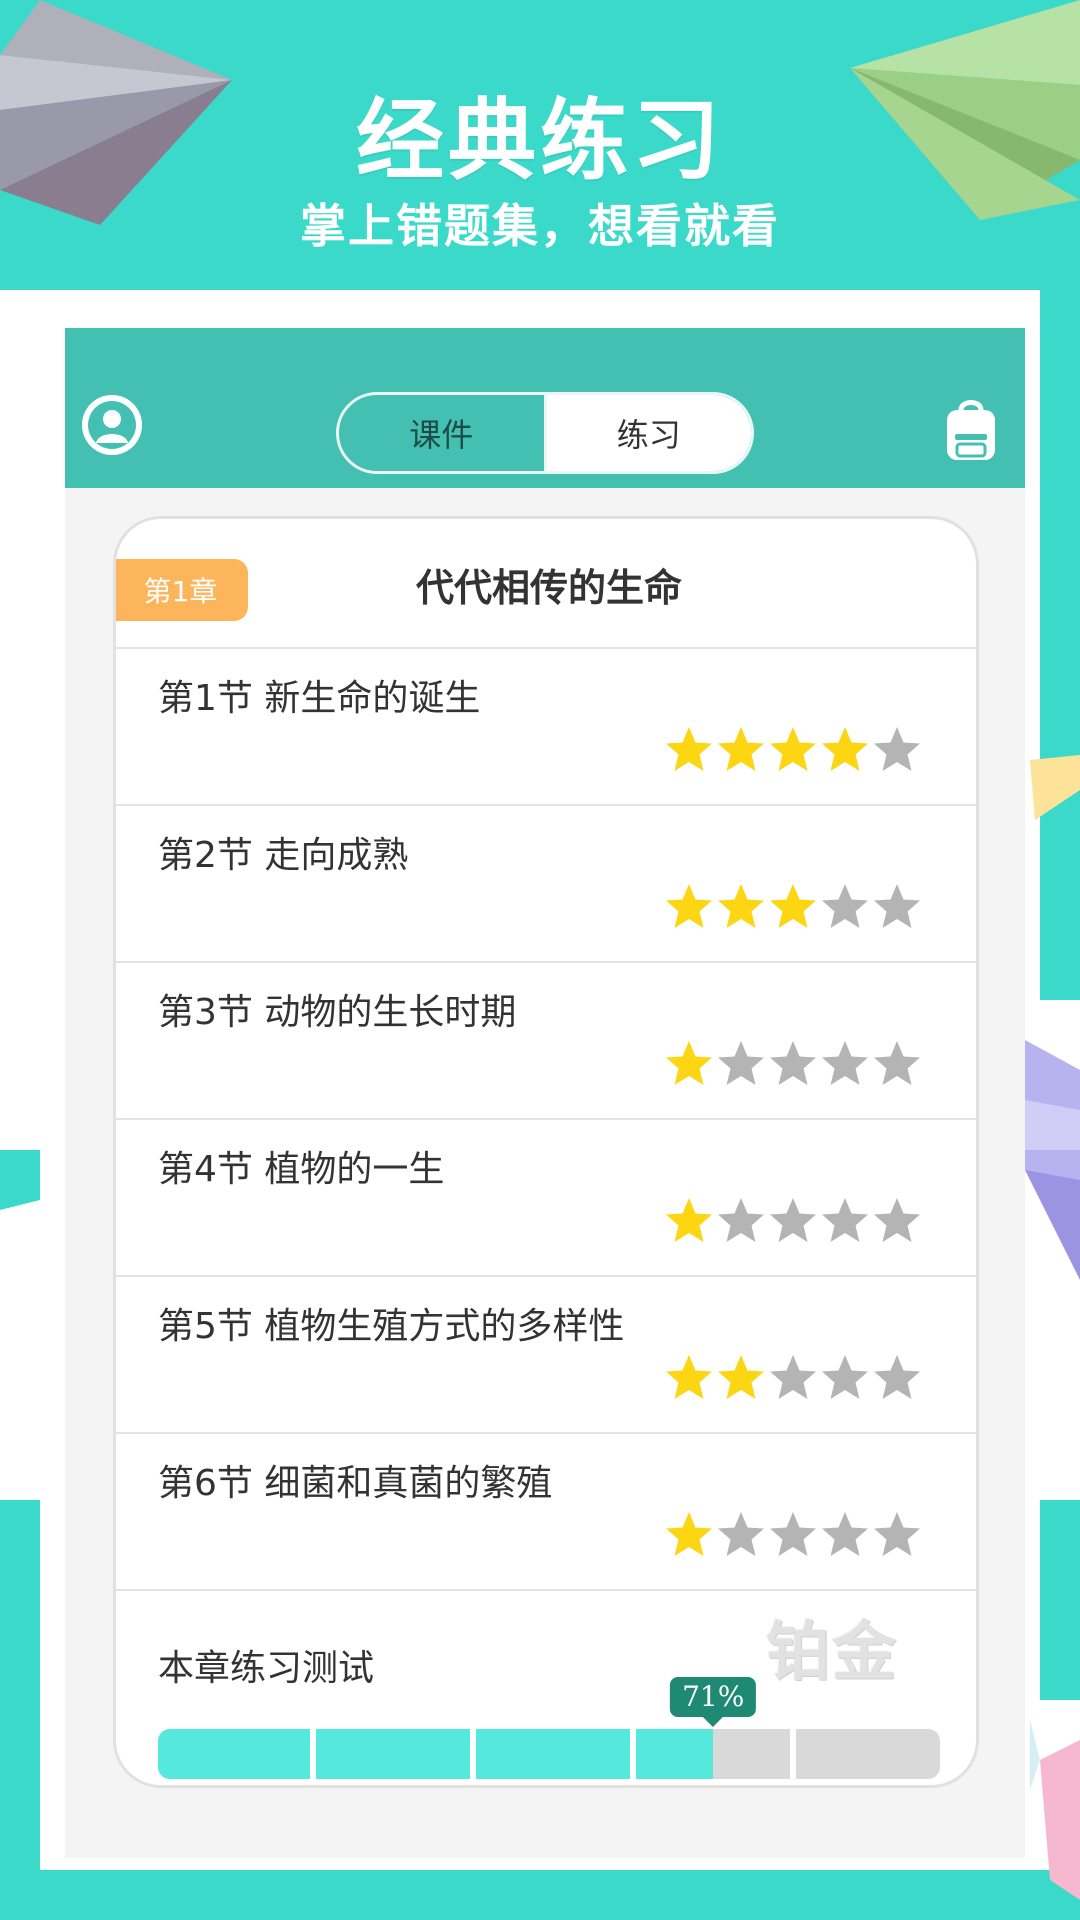  I want to click on section-title: 第2节 走向成熟, so click(283, 855).